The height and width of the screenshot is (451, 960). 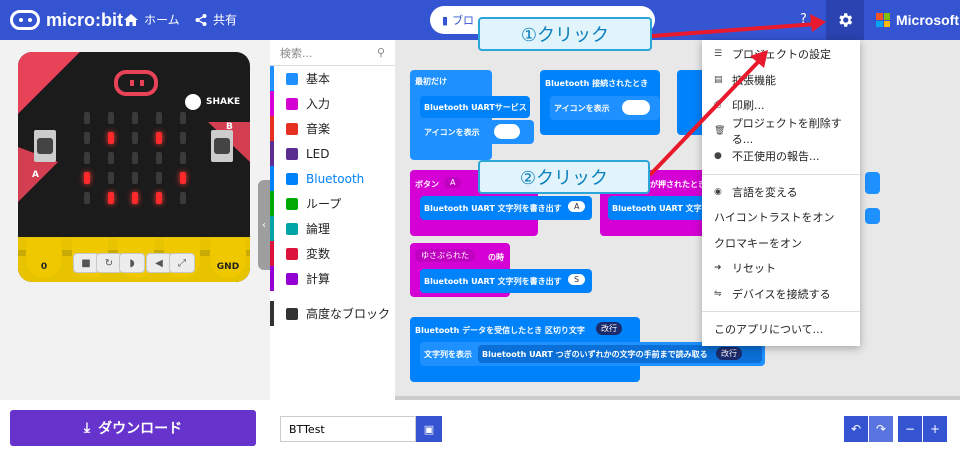 I want to click on project-name-input, so click(x=348, y=429).